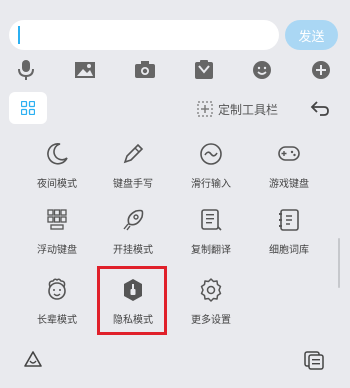  What do you see at coordinates (132, 300) in the screenshot?
I see `selection-highlight` at bounding box center [132, 300].